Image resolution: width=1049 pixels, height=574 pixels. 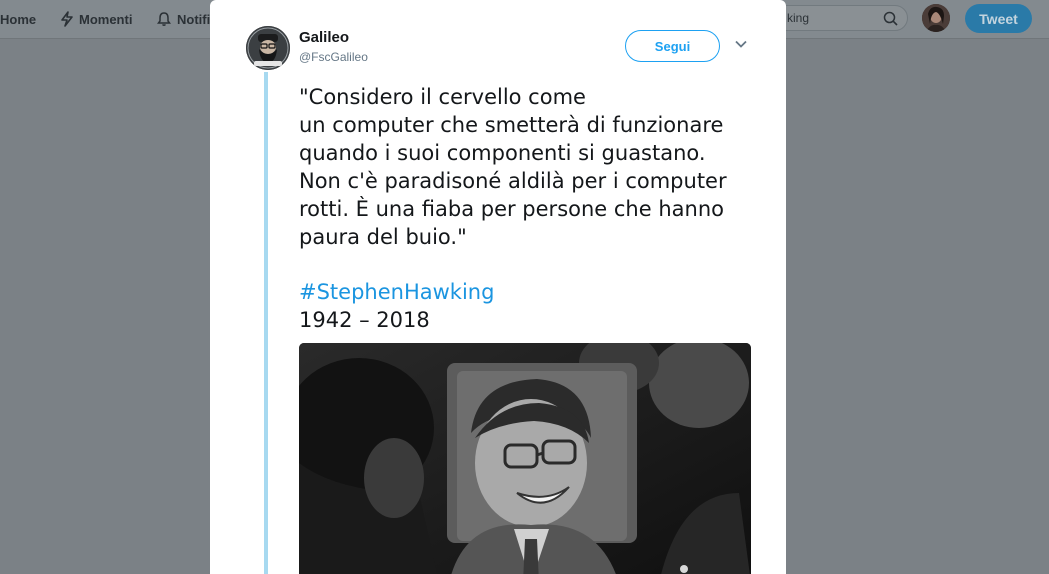 I want to click on user-avatar, so click(x=936, y=18).